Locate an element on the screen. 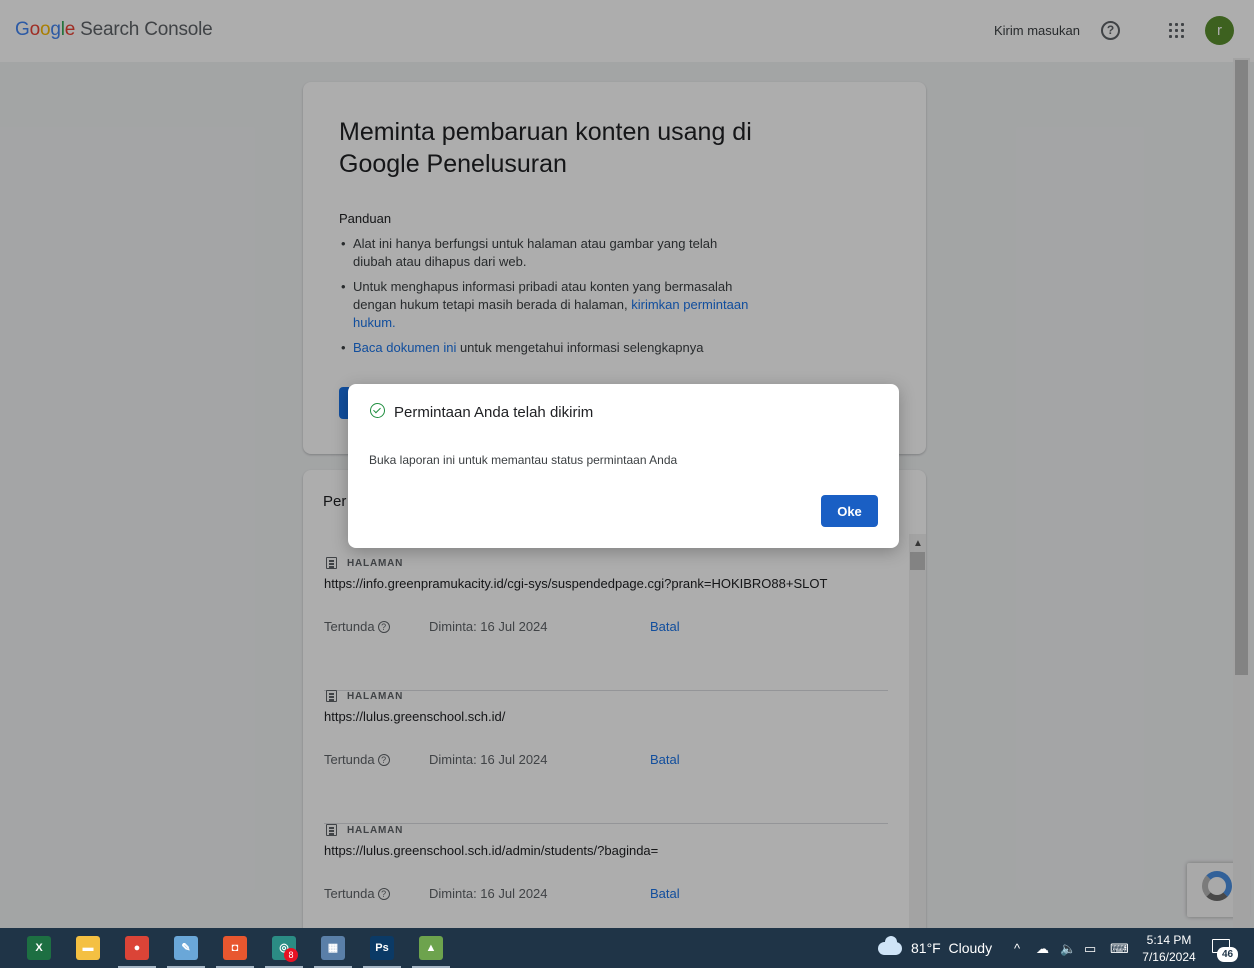 The height and width of the screenshot is (968, 1254). keyboard-icon: ⌨ is located at coordinates (1119, 949).